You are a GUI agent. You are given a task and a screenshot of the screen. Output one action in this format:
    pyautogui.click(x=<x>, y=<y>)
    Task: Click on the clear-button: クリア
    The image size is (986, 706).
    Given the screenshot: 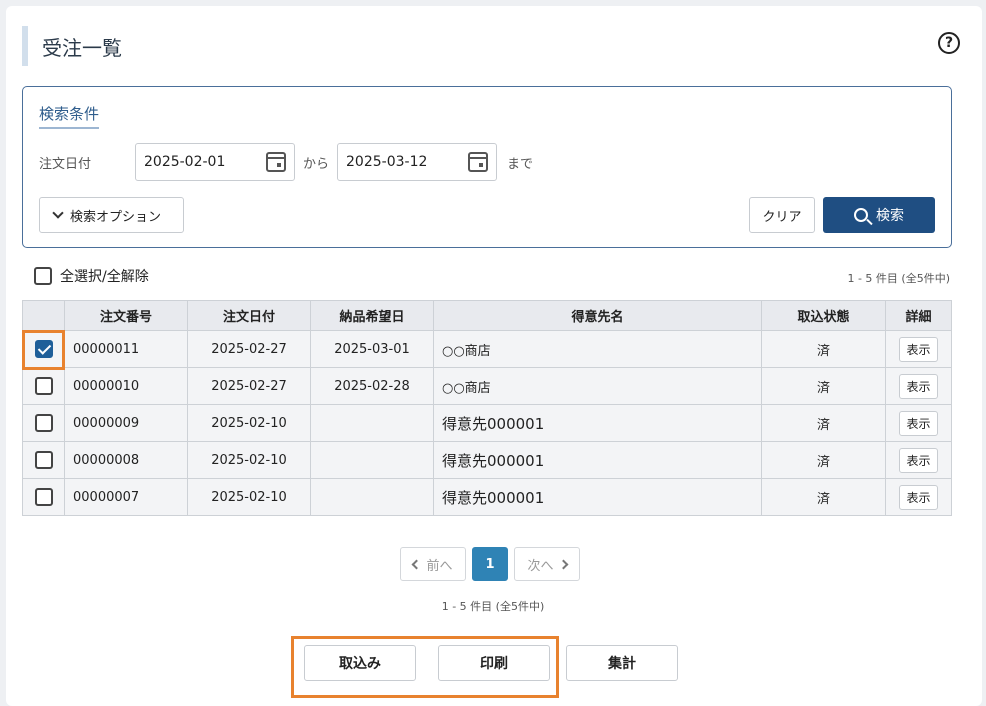 What is the action you would take?
    pyautogui.click(x=782, y=215)
    